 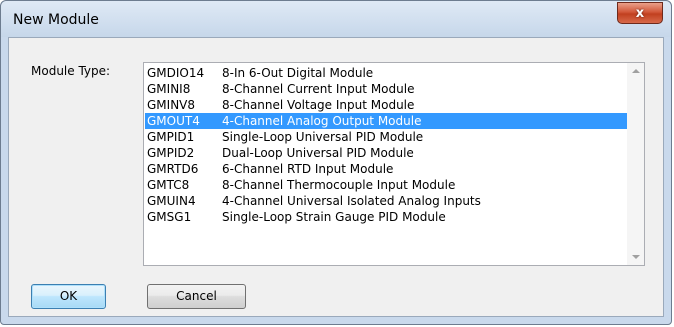 I want to click on list-item: GMTC8 8-Channel Thermocouple Input Module, so click(x=386, y=185).